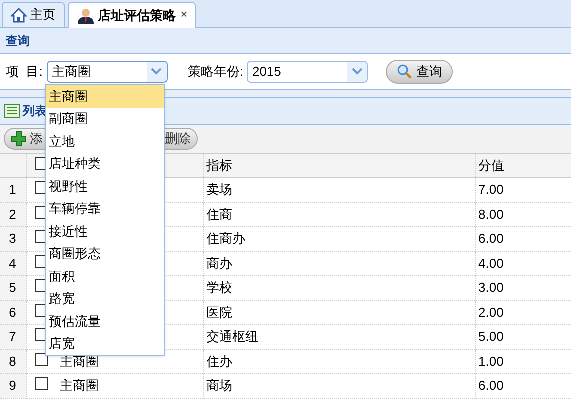  Describe the element at coordinates (105, 209) in the screenshot. I see `dropdown-option: 车辆停靠` at that location.